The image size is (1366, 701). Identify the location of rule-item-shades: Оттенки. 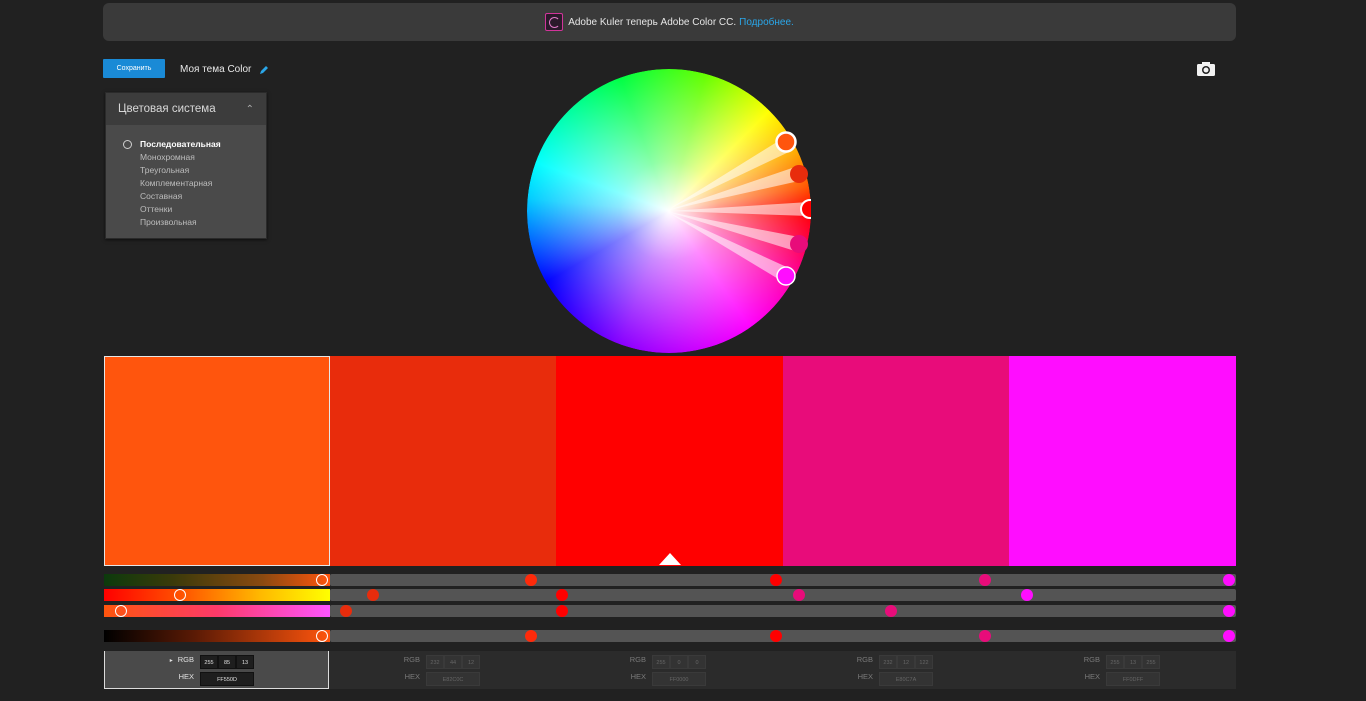
(186, 209).